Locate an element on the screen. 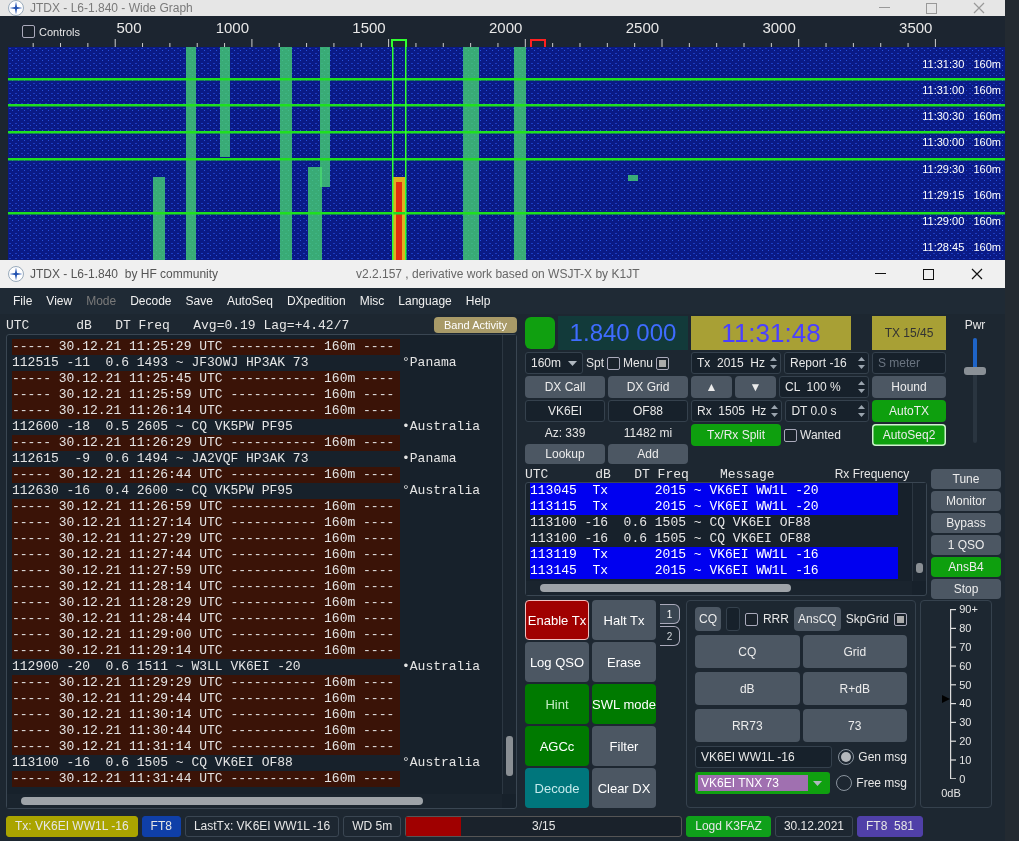 This screenshot has width=1019, height=841. control-button: Bypass is located at coordinates (966, 523).